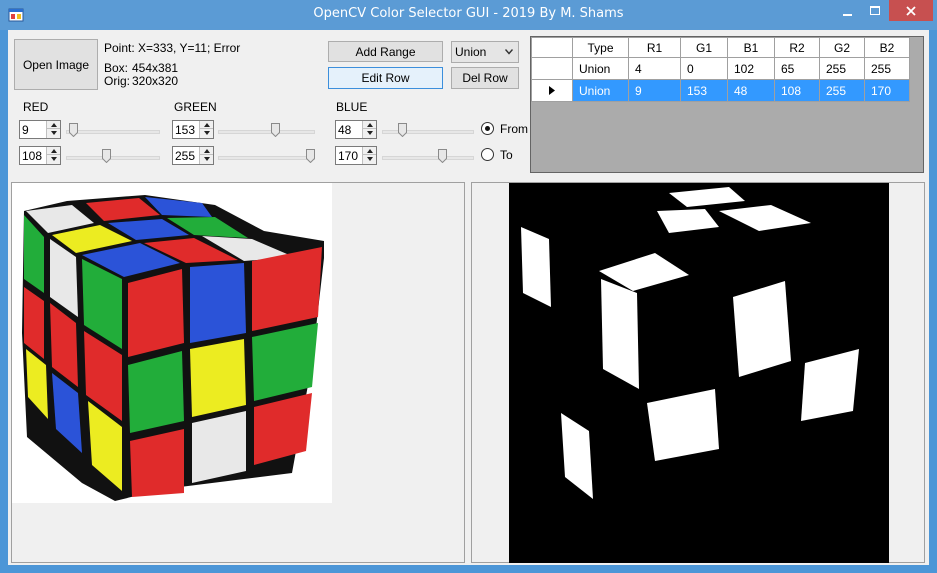 The image size is (937, 573). What do you see at coordinates (195, 107) in the screenshot?
I see `green-label: GREEN` at bounding box center [195, 107].